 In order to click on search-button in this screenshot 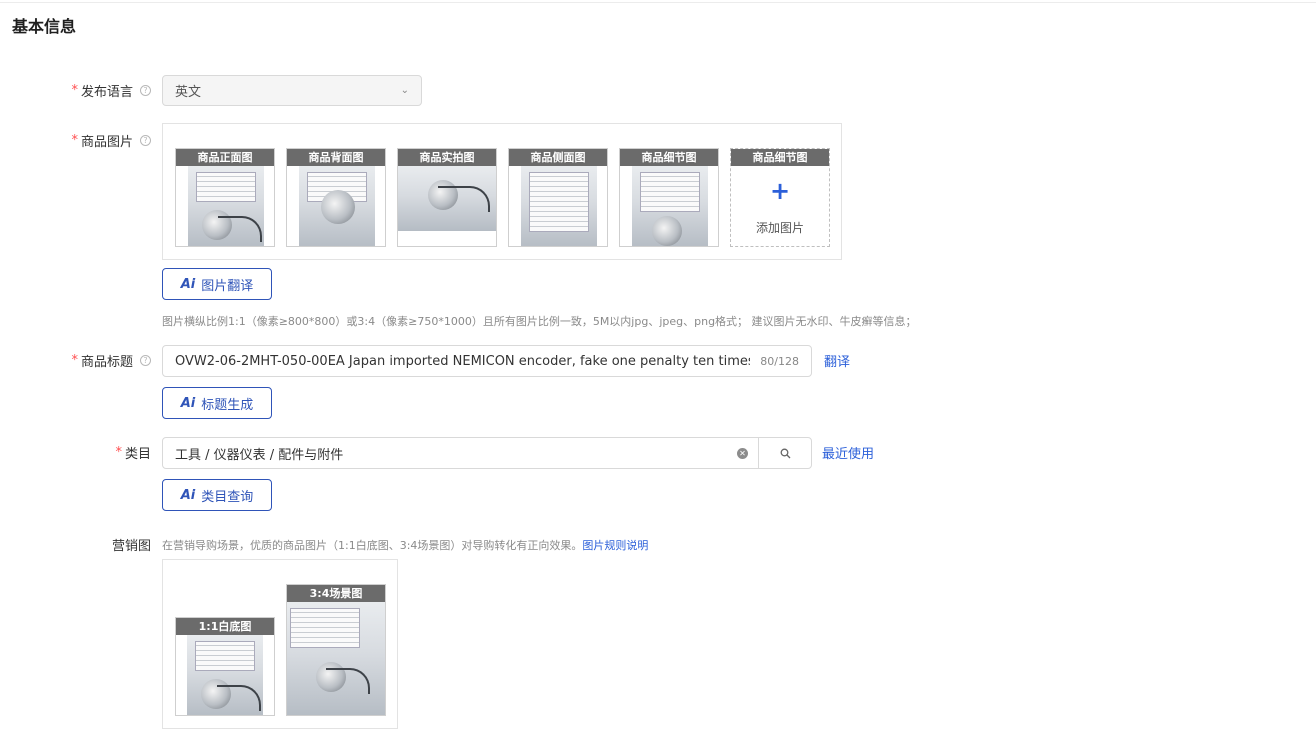, I will do `click(784, 453)`.